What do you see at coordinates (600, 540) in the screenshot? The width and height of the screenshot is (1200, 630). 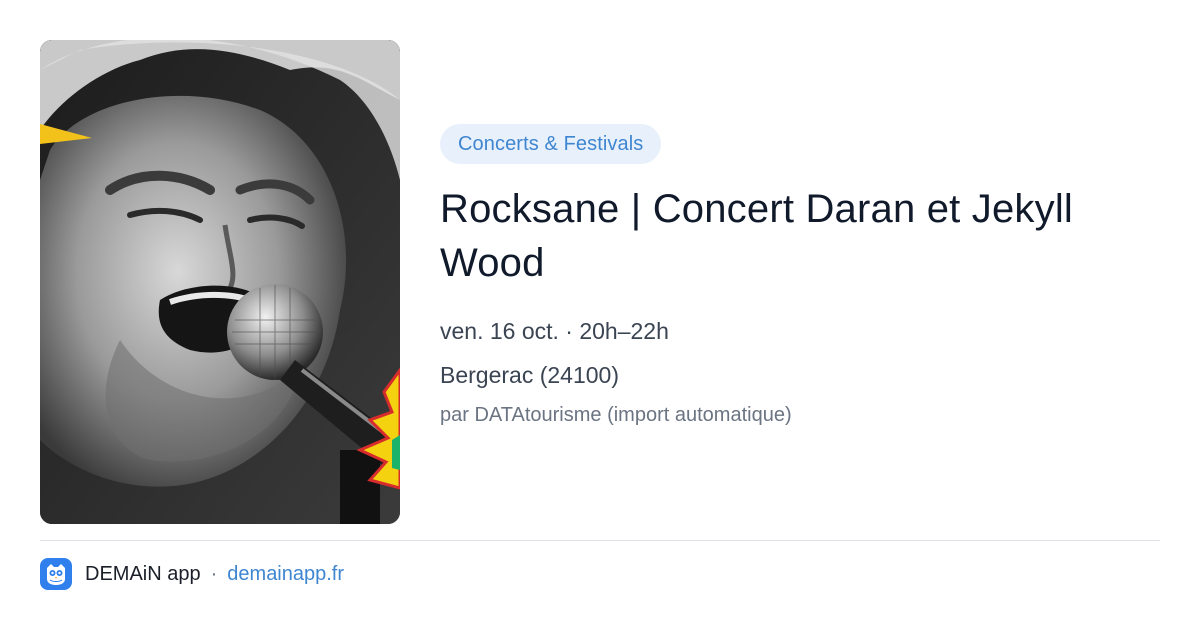 I see `footer-divider` at bounding box center [600, 540].